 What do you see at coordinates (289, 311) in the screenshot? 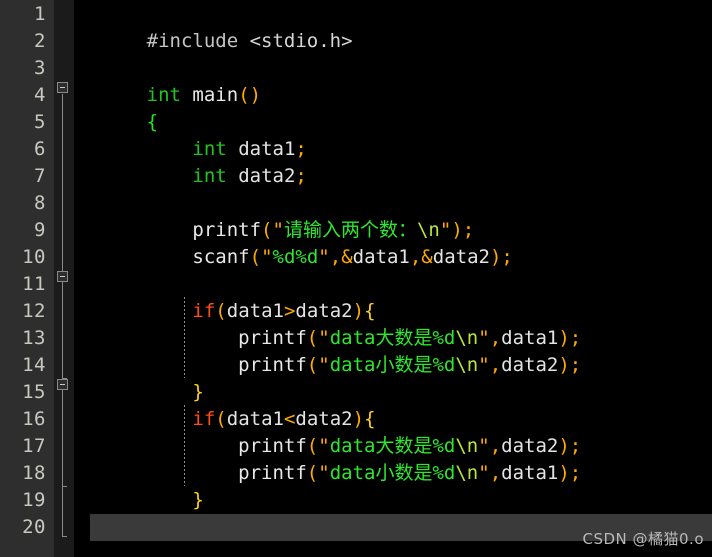
I see `token-operator-greater-than: >` at bounding box center [289, 311].